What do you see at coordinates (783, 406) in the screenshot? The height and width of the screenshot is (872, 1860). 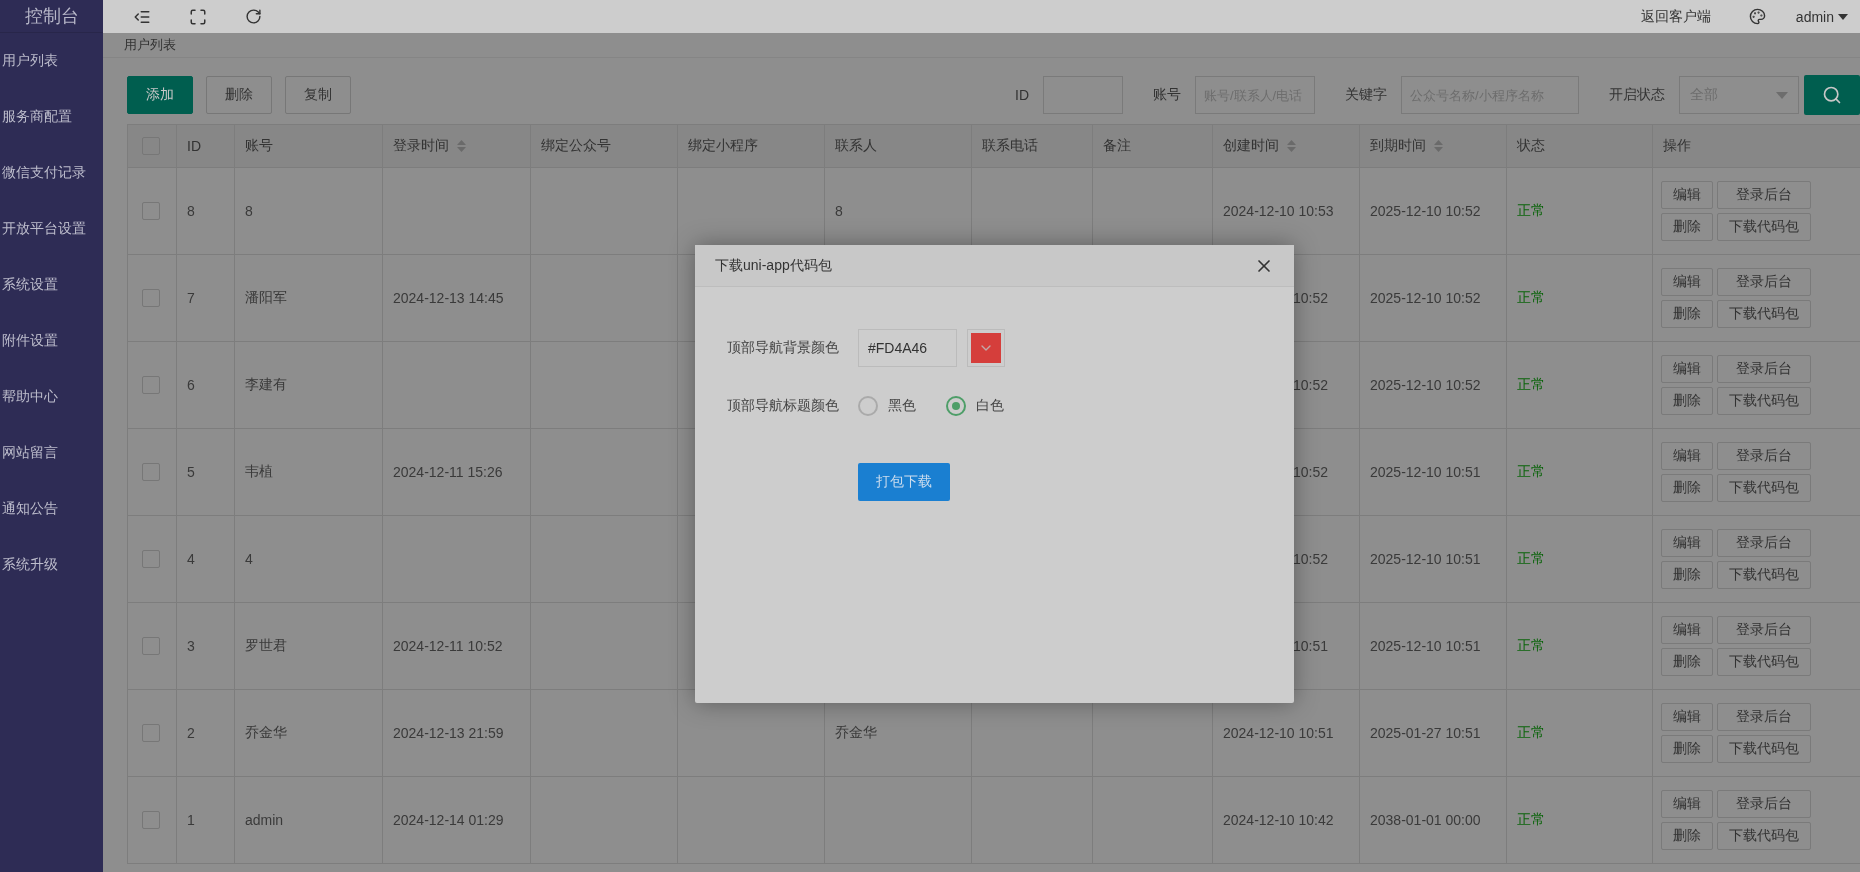 I see `field-label: 顶部导航标题颜色` at bounding box center [783, 406].